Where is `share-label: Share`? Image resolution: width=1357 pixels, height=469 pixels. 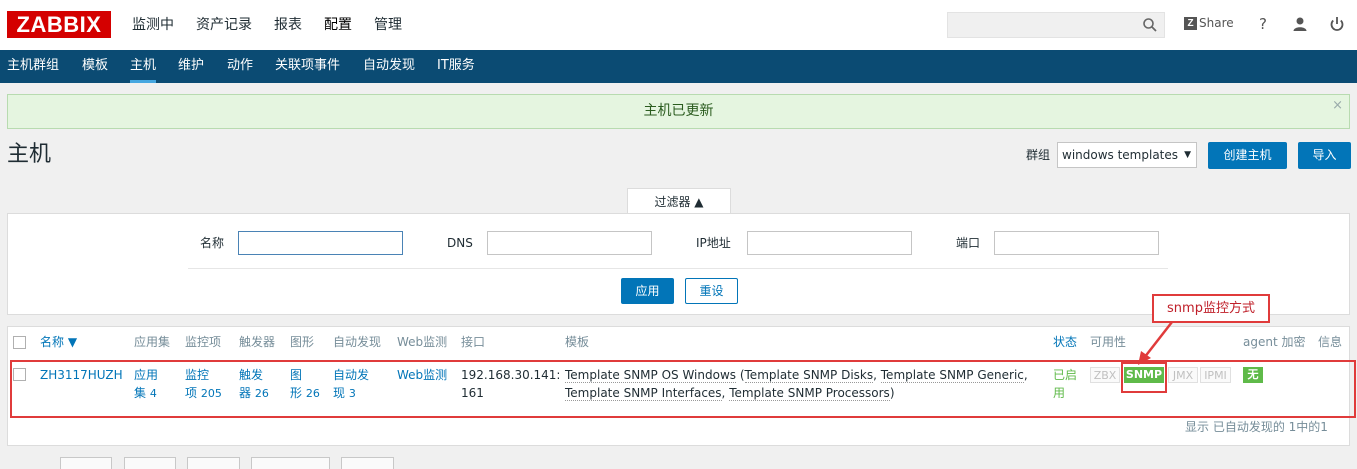 share-label: Share is located at coordinates (1216, 23).